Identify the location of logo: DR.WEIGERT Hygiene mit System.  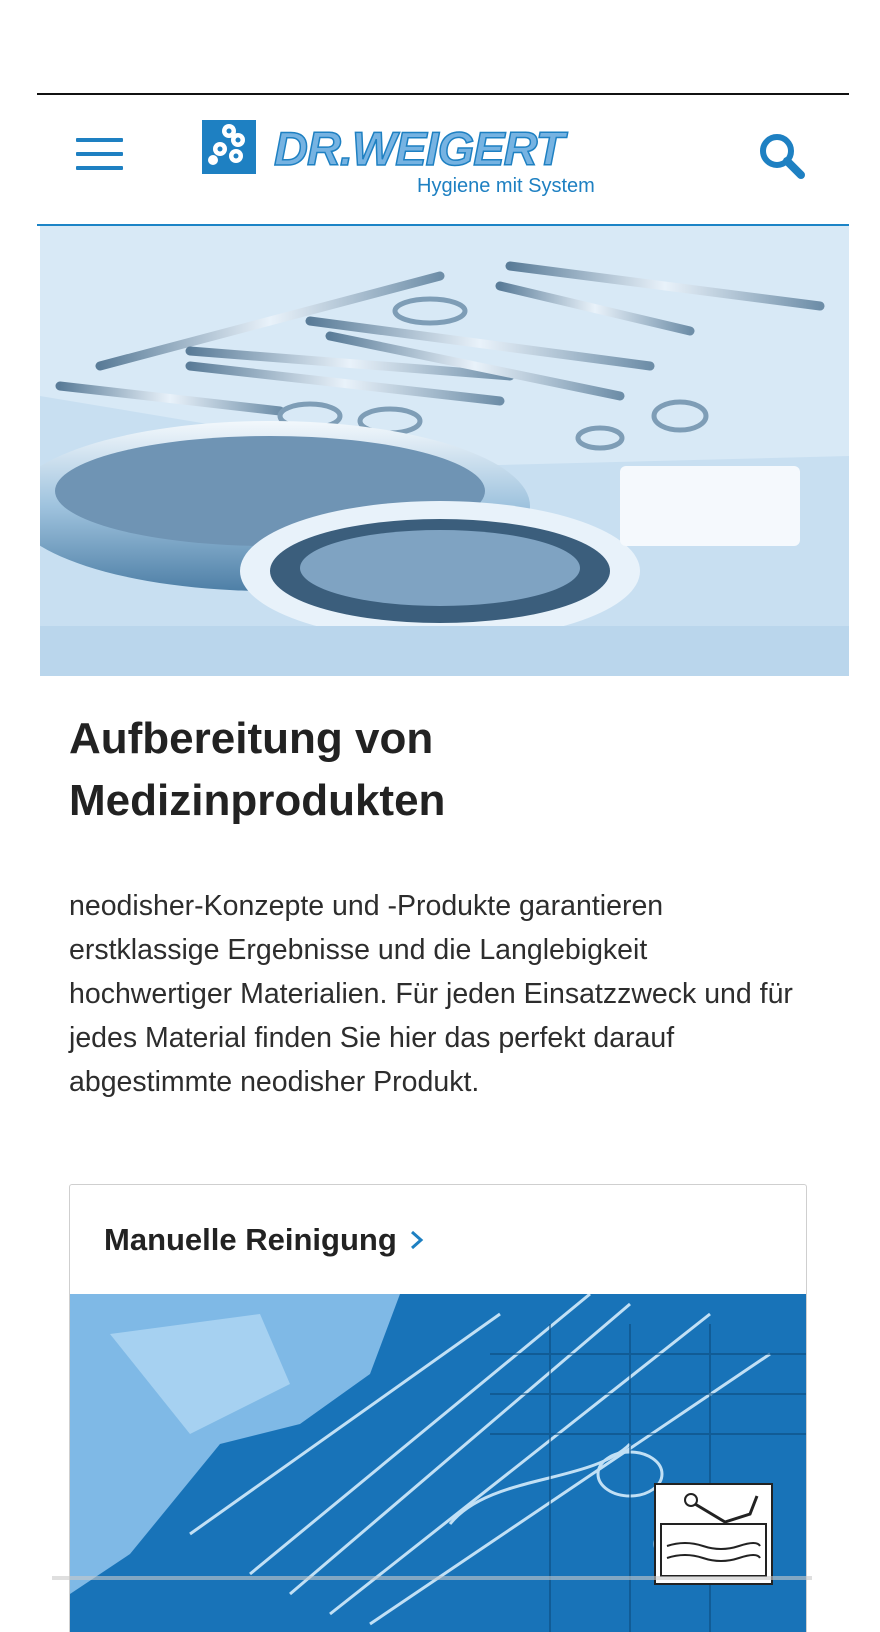
(417, 161).